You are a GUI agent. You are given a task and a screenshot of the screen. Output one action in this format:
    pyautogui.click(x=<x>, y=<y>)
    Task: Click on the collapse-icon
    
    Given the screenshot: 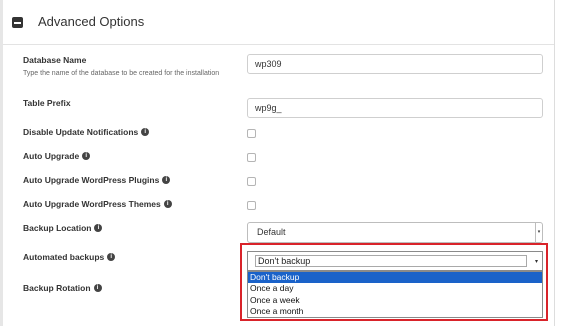 What is the action you would take?
    pyautogui.click(x=17, y=22)
    